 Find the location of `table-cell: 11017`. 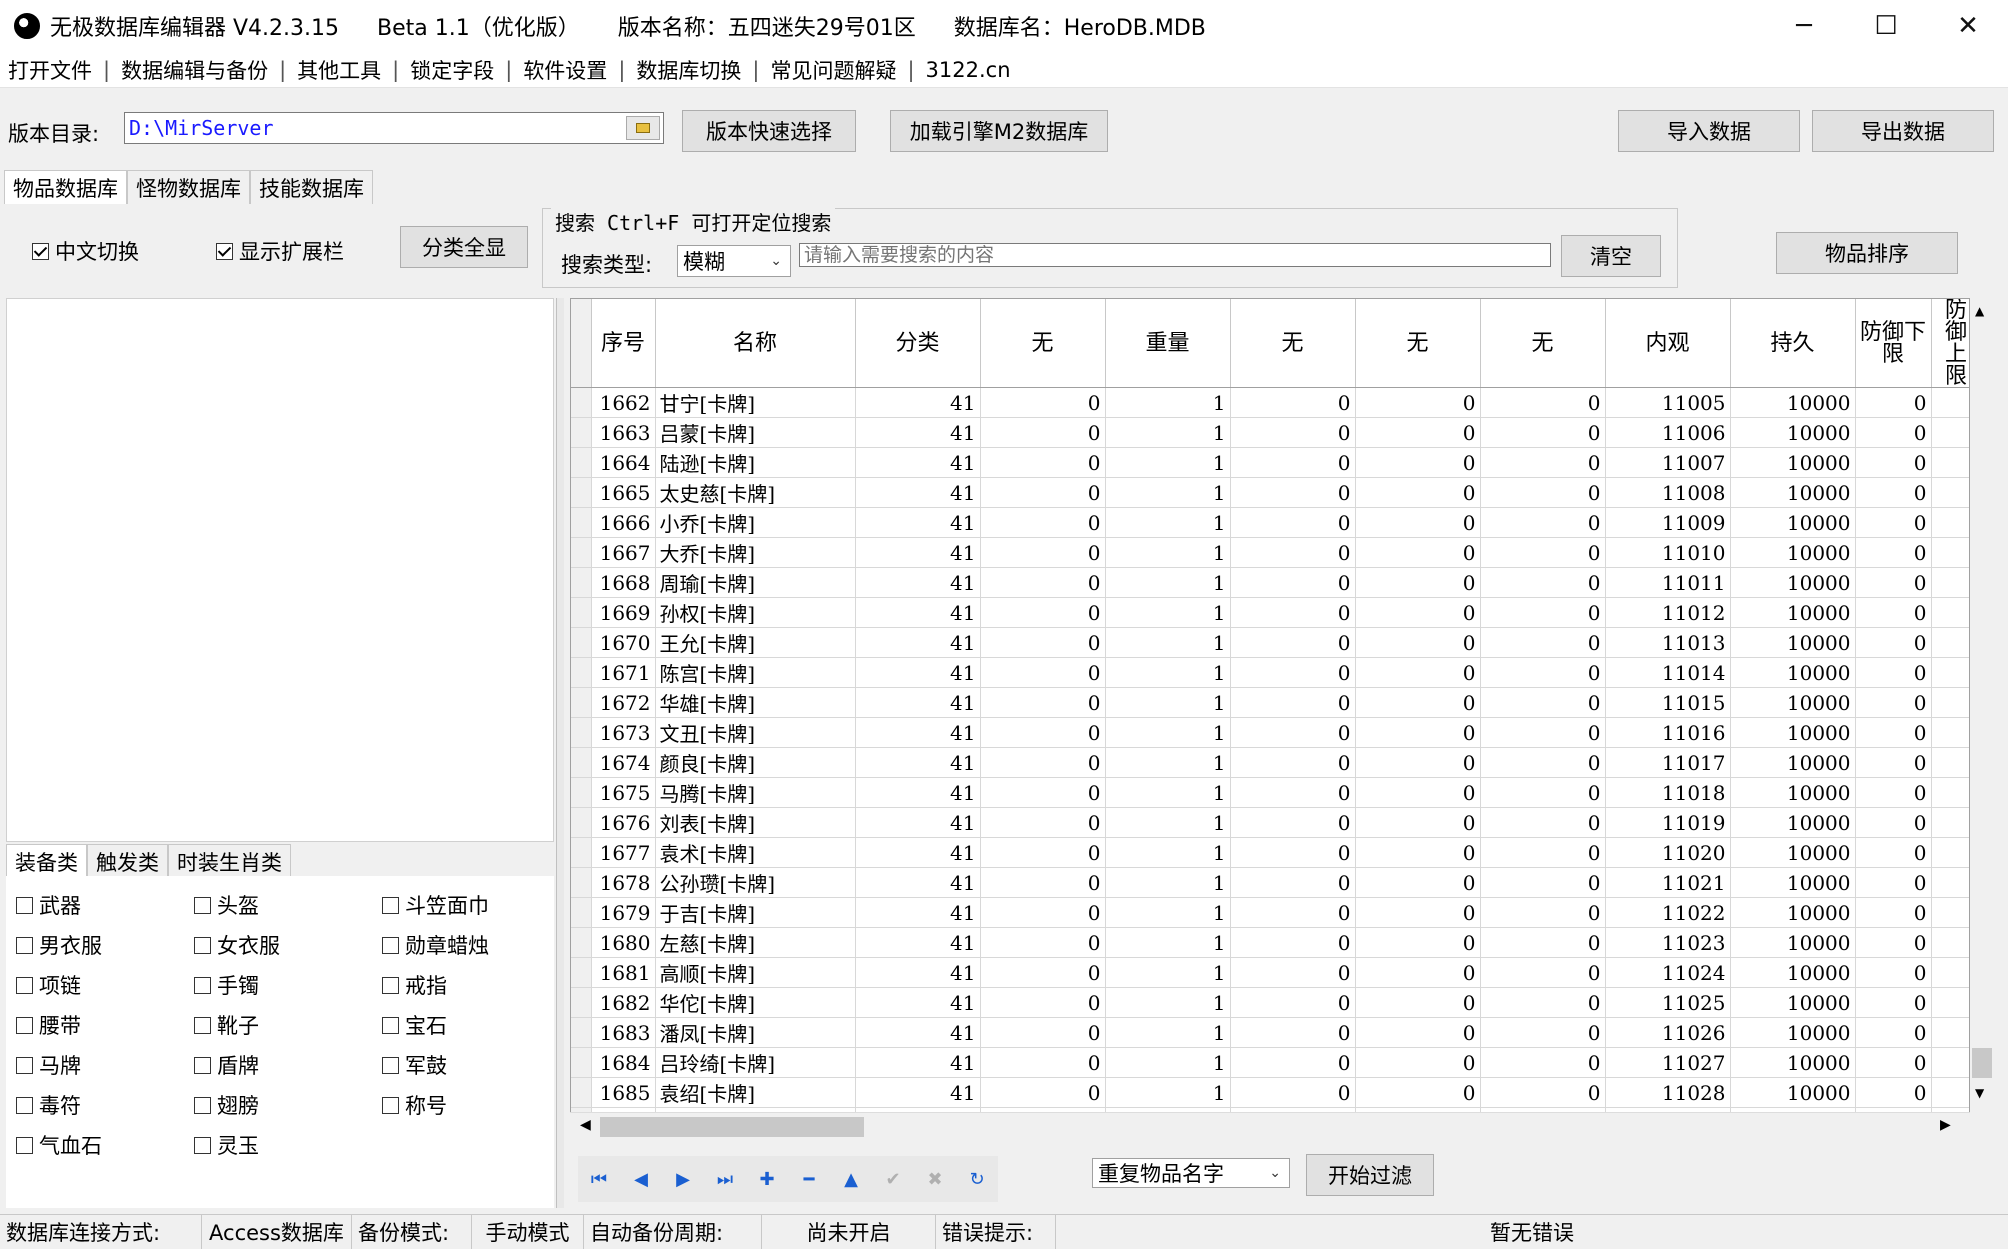

table-cell: 11017 is located at coordinates (1668, 762).